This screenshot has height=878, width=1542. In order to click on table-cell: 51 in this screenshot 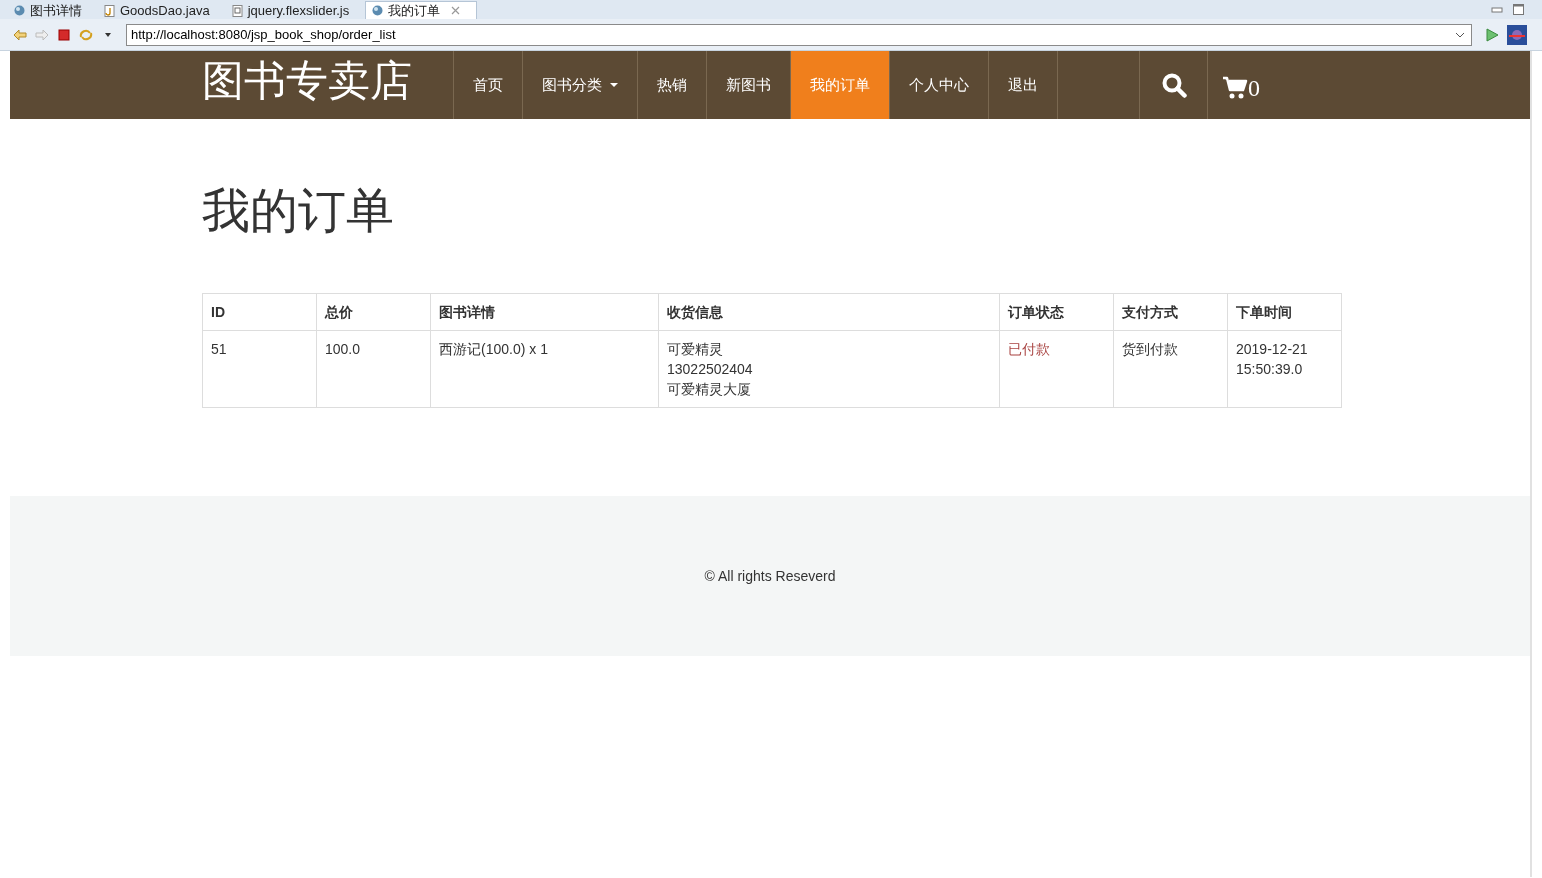, I will do `click(259, 369)`.